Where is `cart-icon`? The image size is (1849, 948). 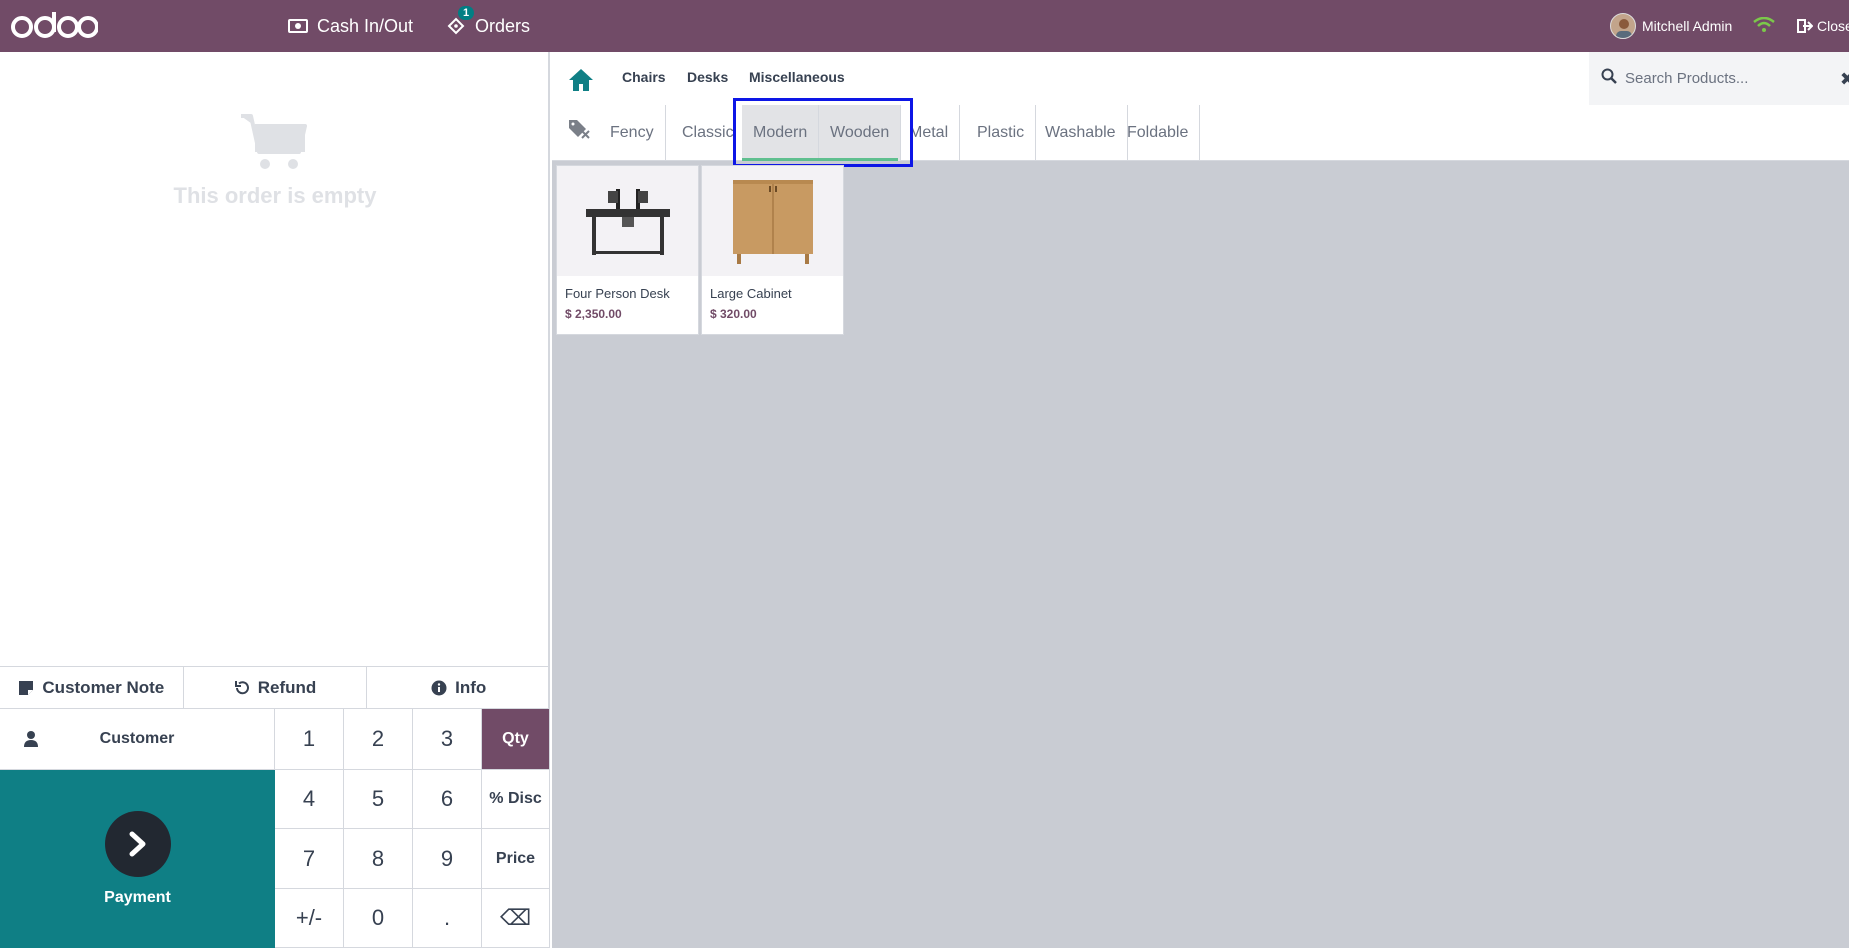
cart-icon is located at coordinates (275, 145).